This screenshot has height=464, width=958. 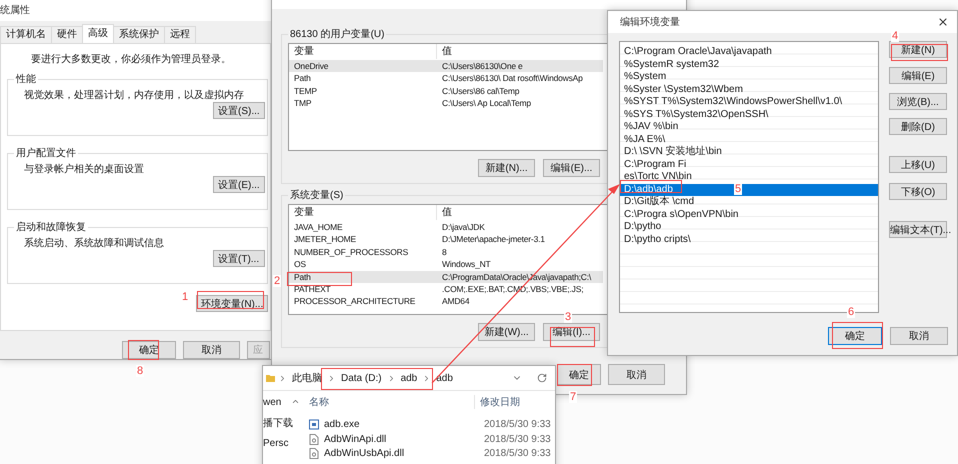 I want to click on column-header: 修改日期, so click(x=500, y=402).